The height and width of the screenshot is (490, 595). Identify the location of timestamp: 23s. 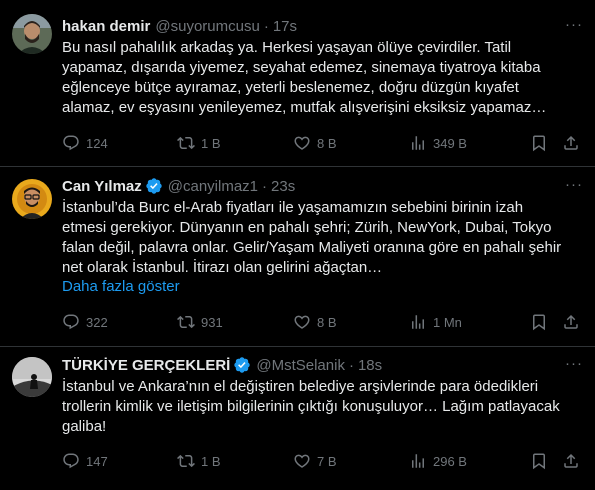
(283, 186).